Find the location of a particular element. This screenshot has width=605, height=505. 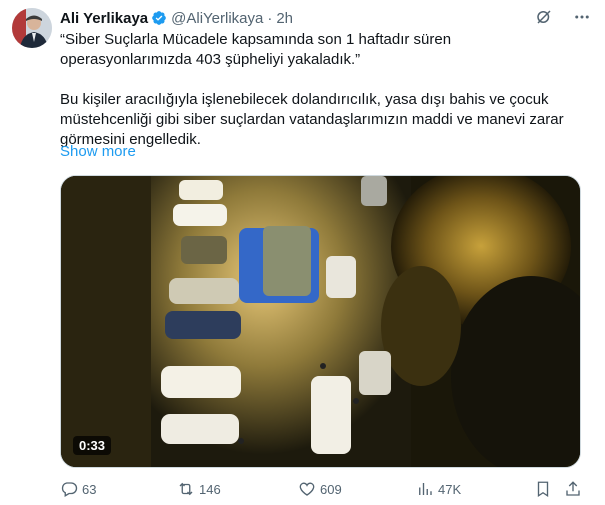

share-icon is located at coordinates (573, 488).